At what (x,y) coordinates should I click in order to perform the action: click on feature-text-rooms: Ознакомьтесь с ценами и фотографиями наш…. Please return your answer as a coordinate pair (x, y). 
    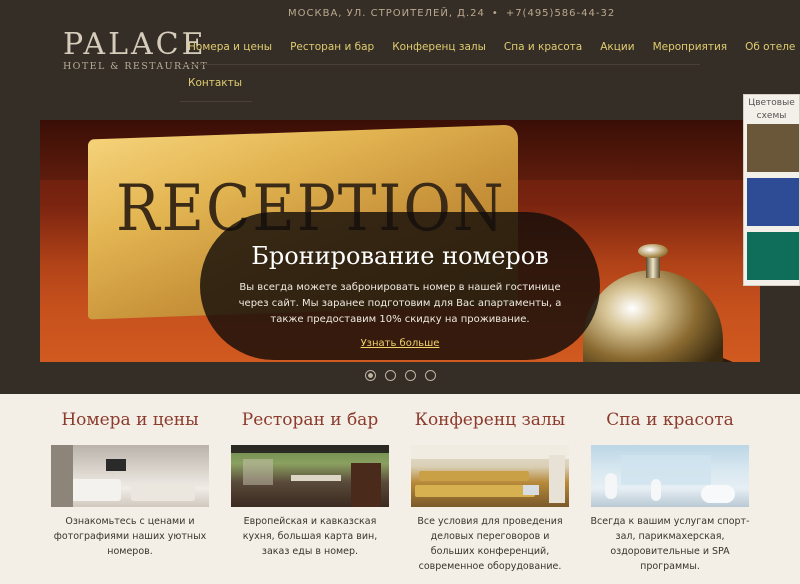
    Looking at the image, I should click on (130, 536).